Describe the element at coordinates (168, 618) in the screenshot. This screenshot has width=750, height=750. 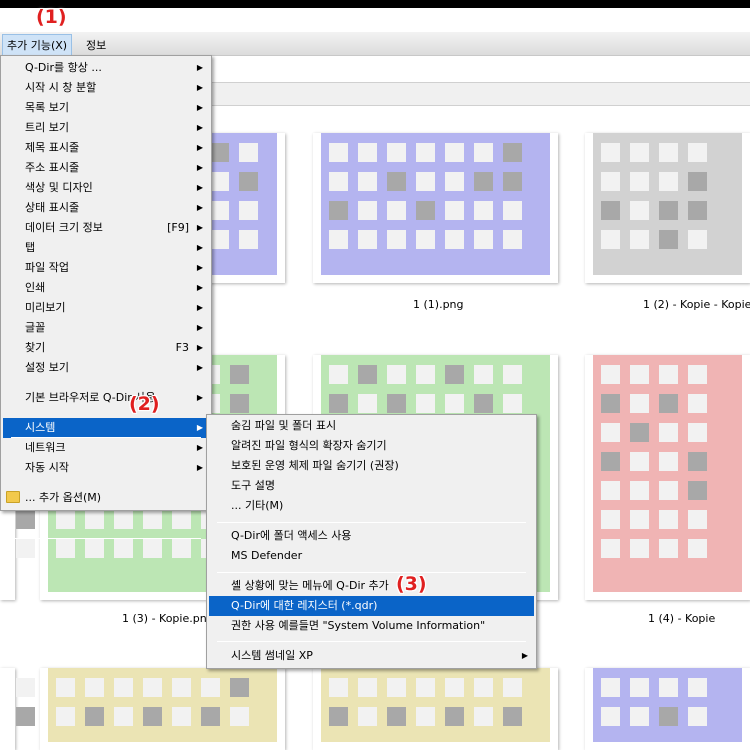
I see `thumbnail-caption: 1 (3) - Kopie.png` at that location.